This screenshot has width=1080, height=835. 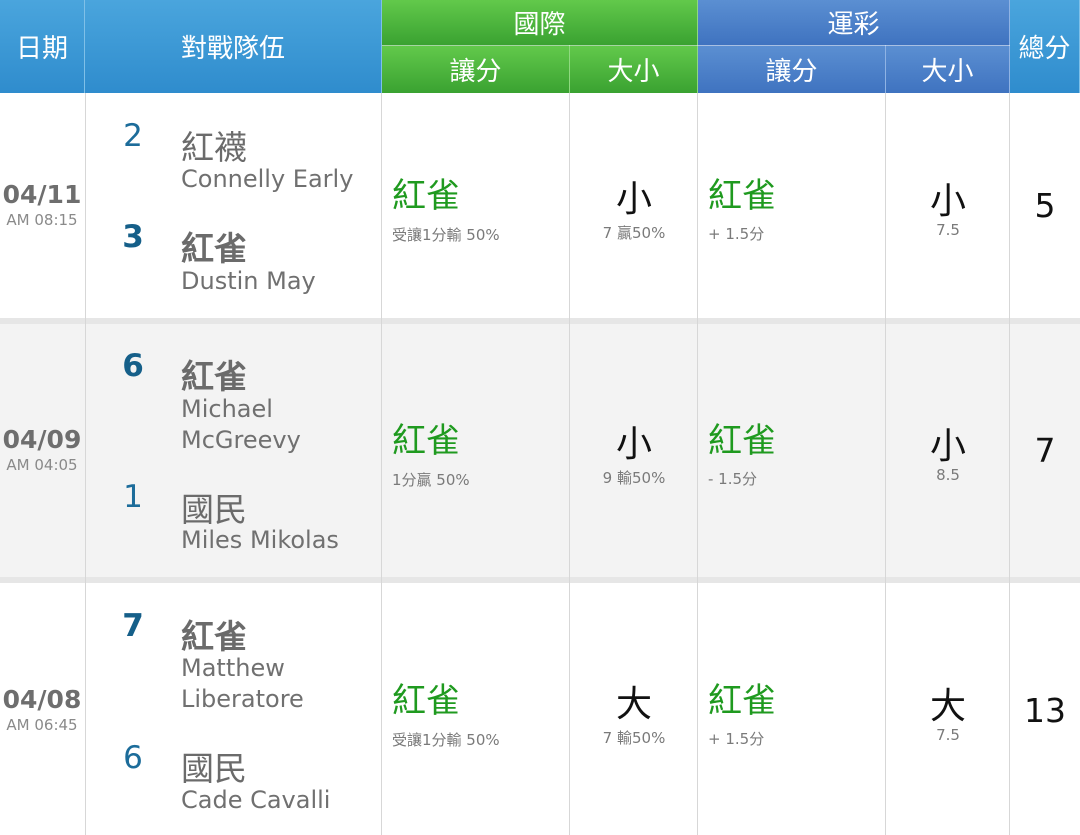 I want to click on header-lottery-spread: 讓分, so click(x=792, y=69).